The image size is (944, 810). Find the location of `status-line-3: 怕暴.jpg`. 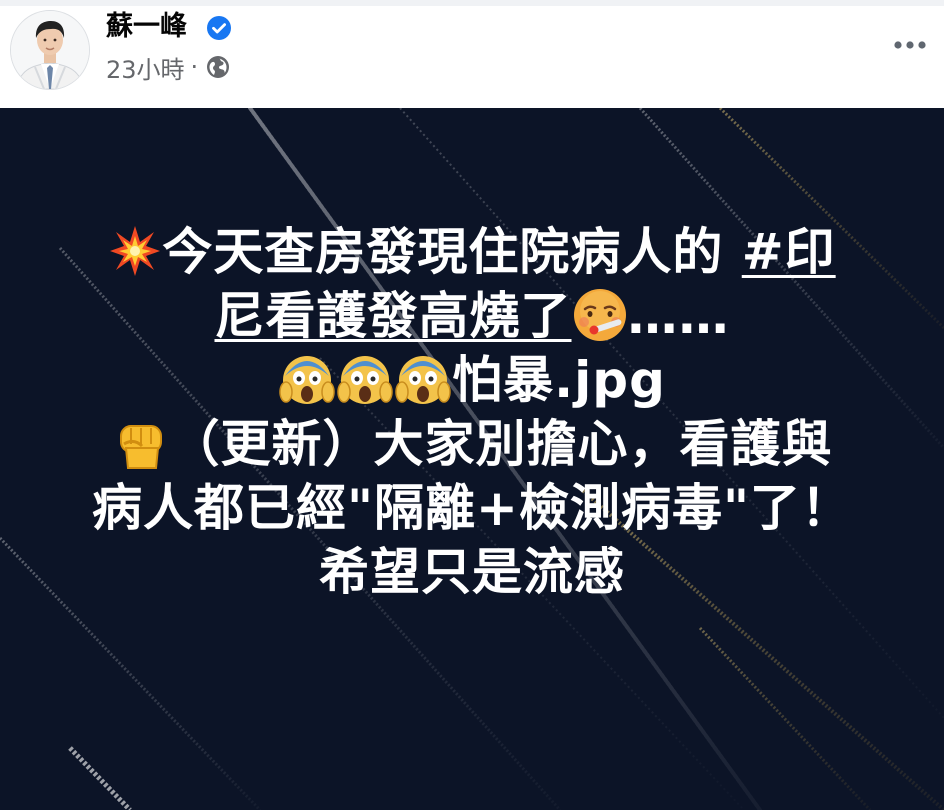

status-line-3: 怕暴.jpg is located at coordinates (472, 380).